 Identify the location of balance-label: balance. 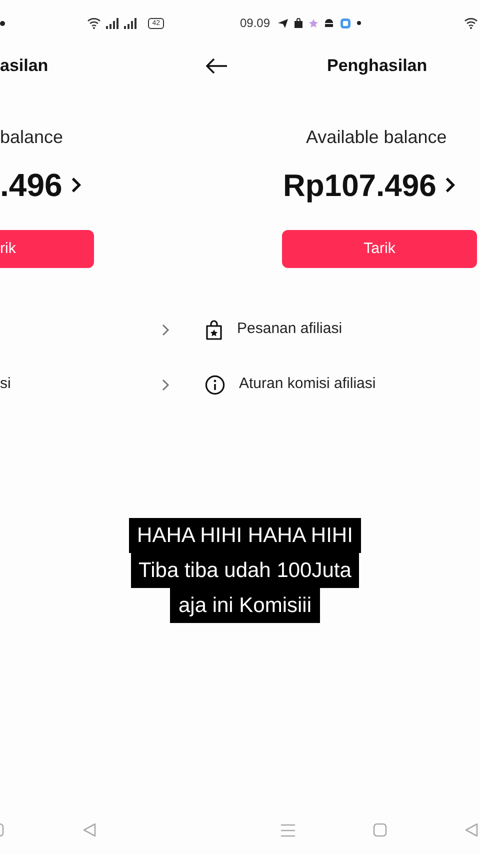
(32, 137).